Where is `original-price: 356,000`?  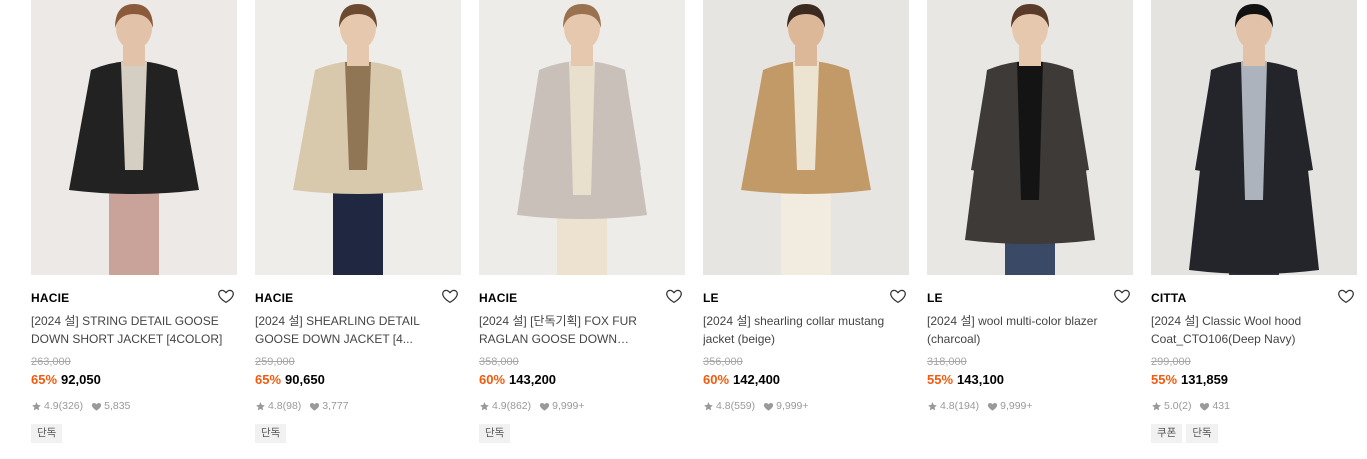 original-price: 356,000 is located at coordinates (723, 362).